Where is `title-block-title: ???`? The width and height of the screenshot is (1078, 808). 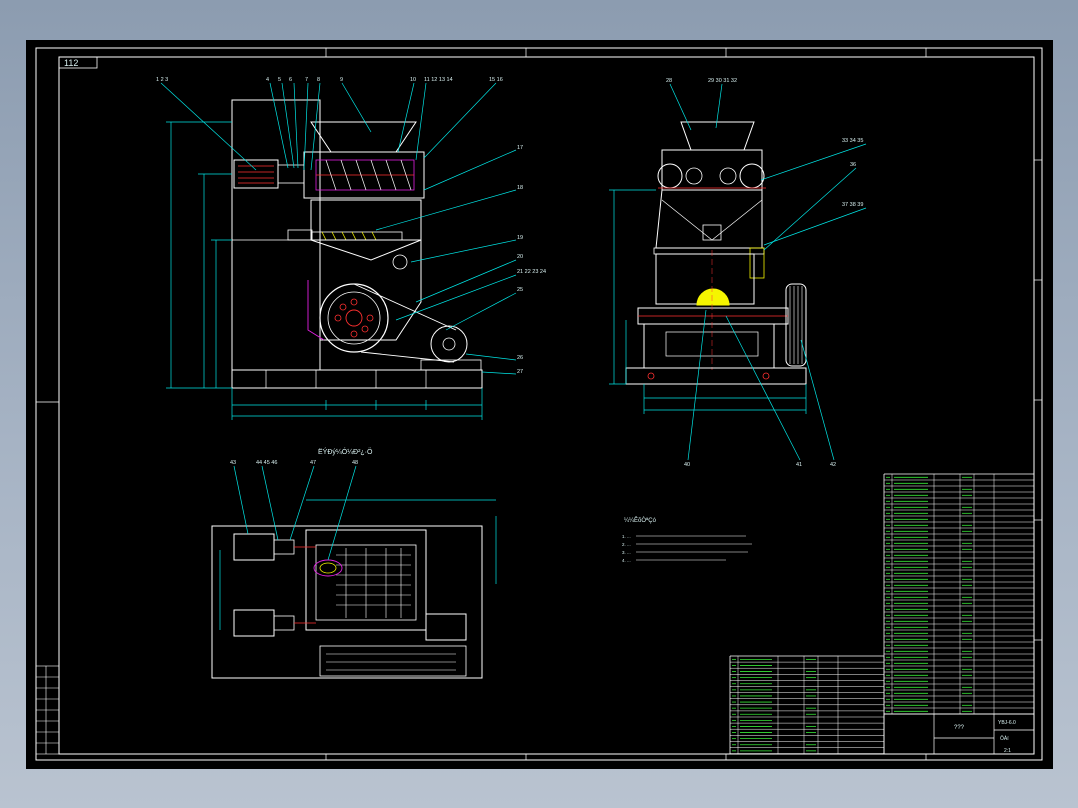
title-block-title: ??? is located at coordinates (959, 728).